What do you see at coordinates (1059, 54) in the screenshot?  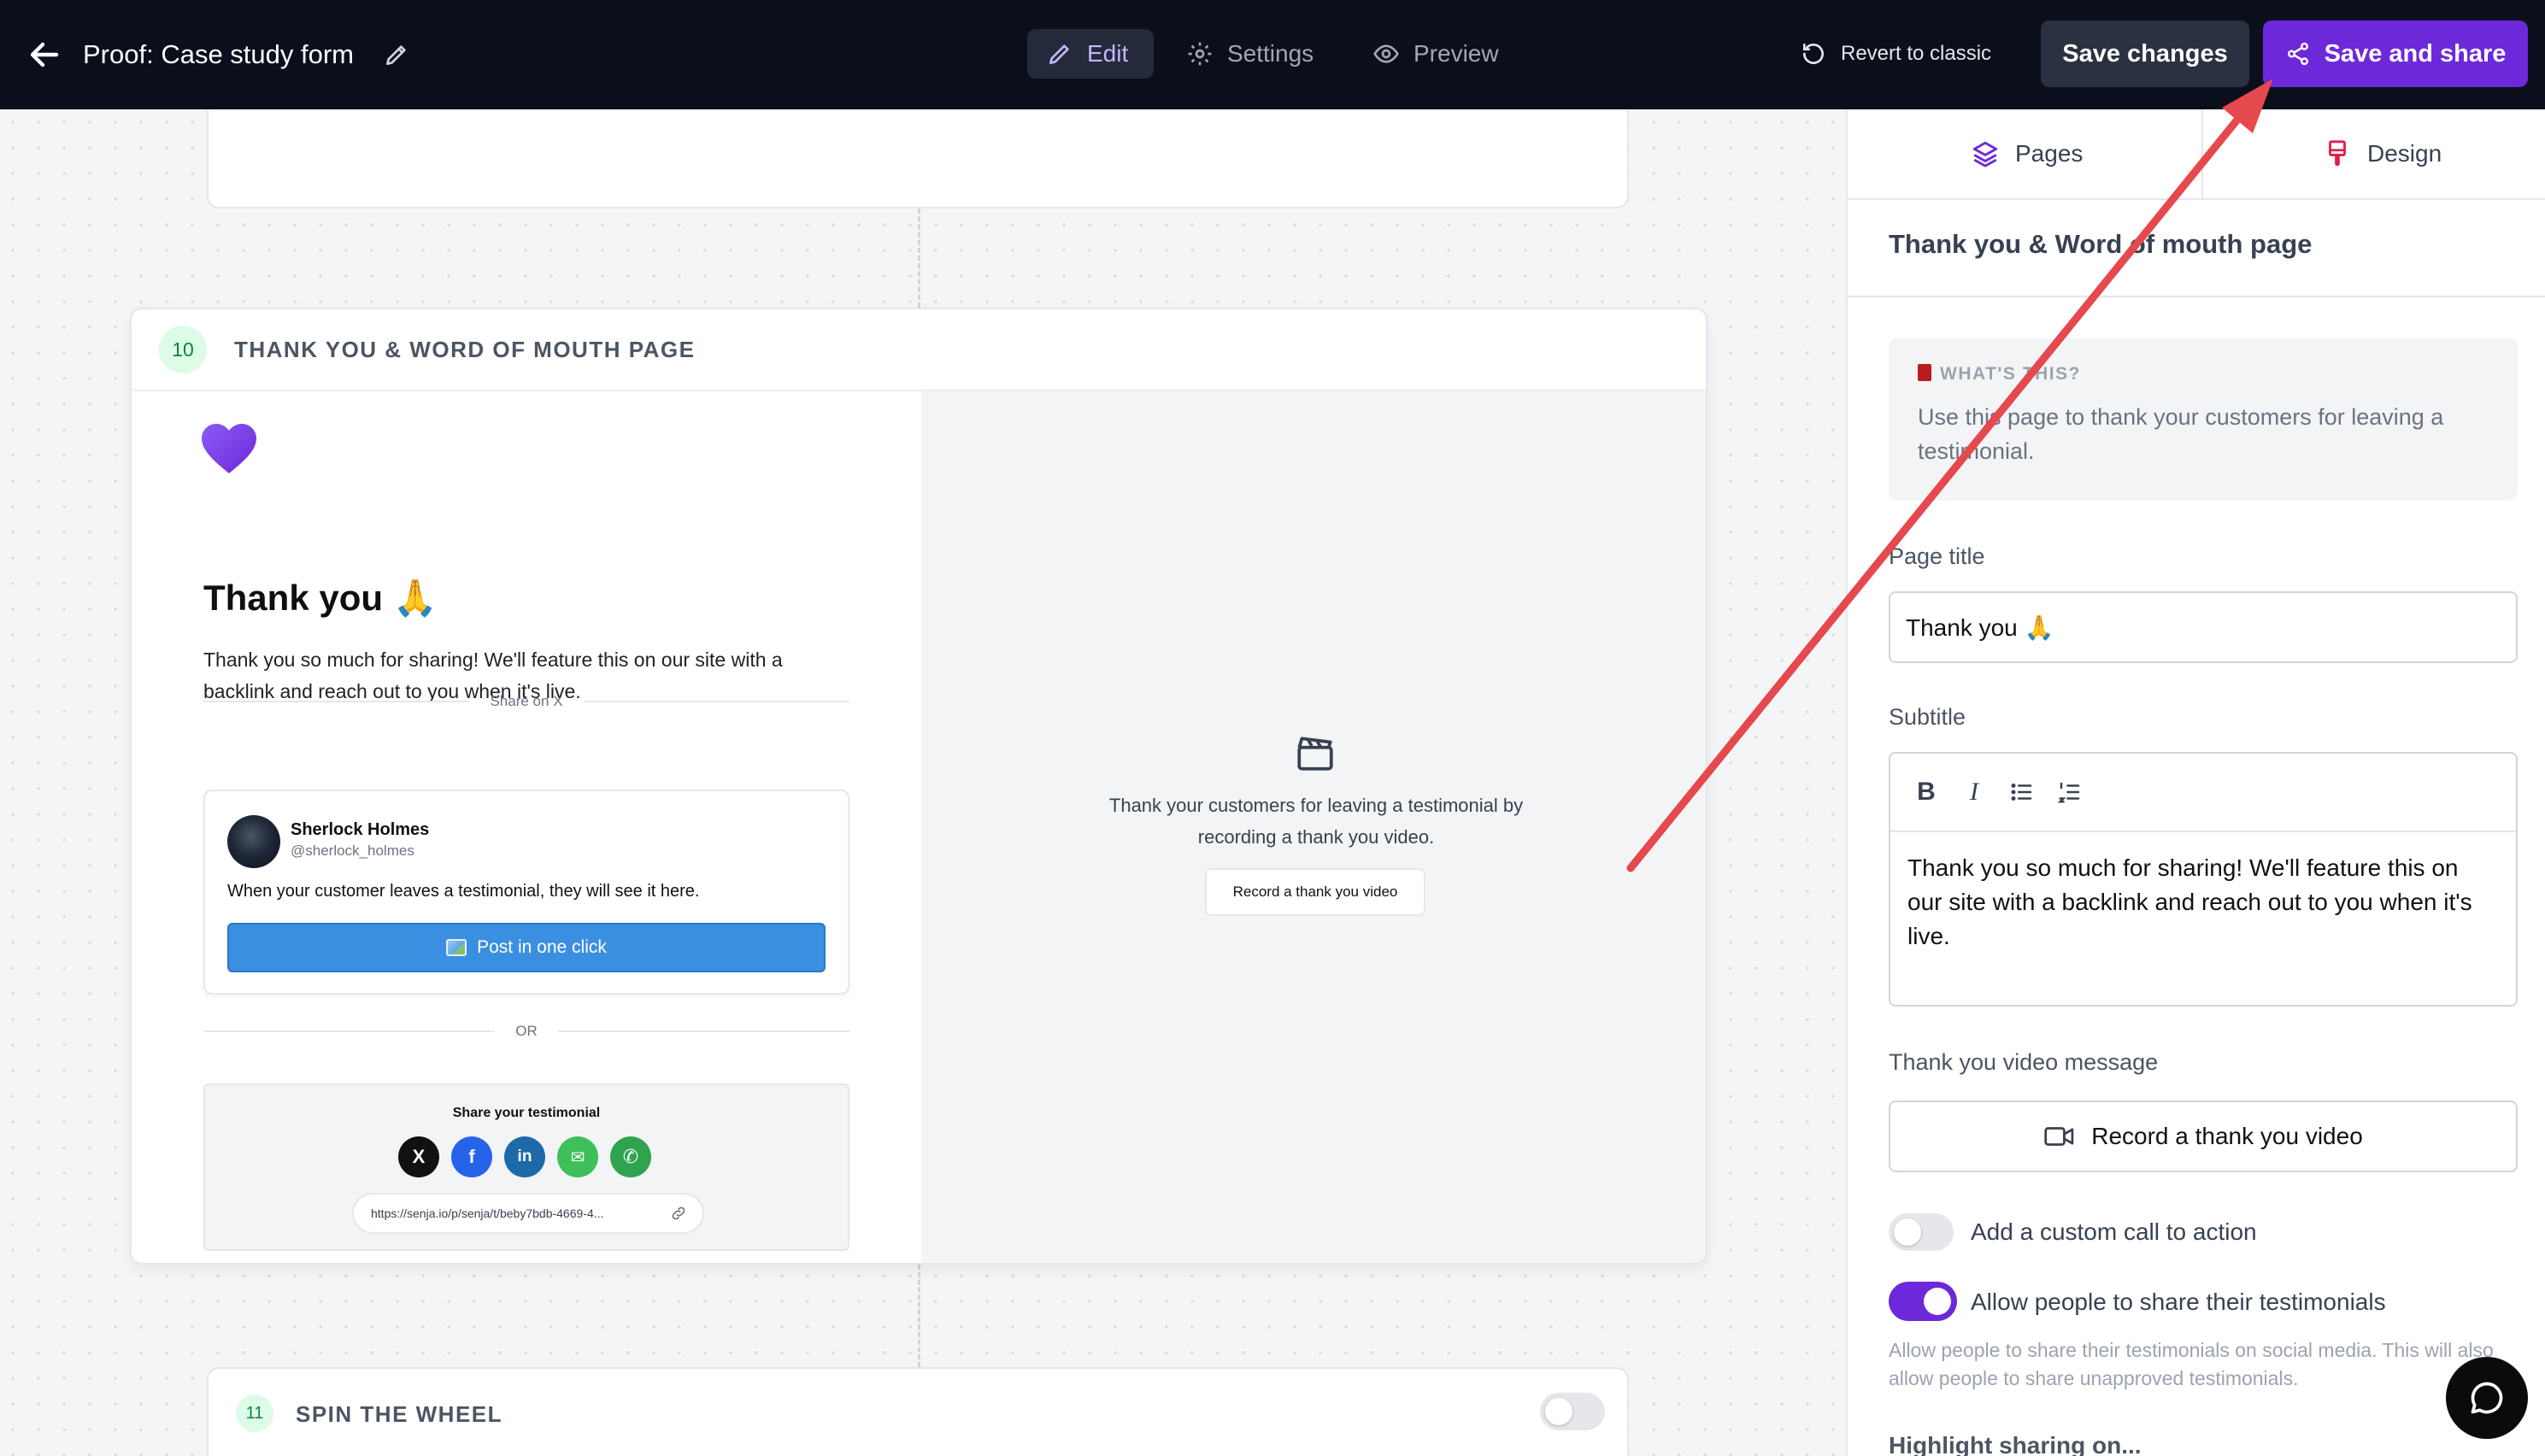 I see `pencil-icon` at bounding box center [1059, 54].